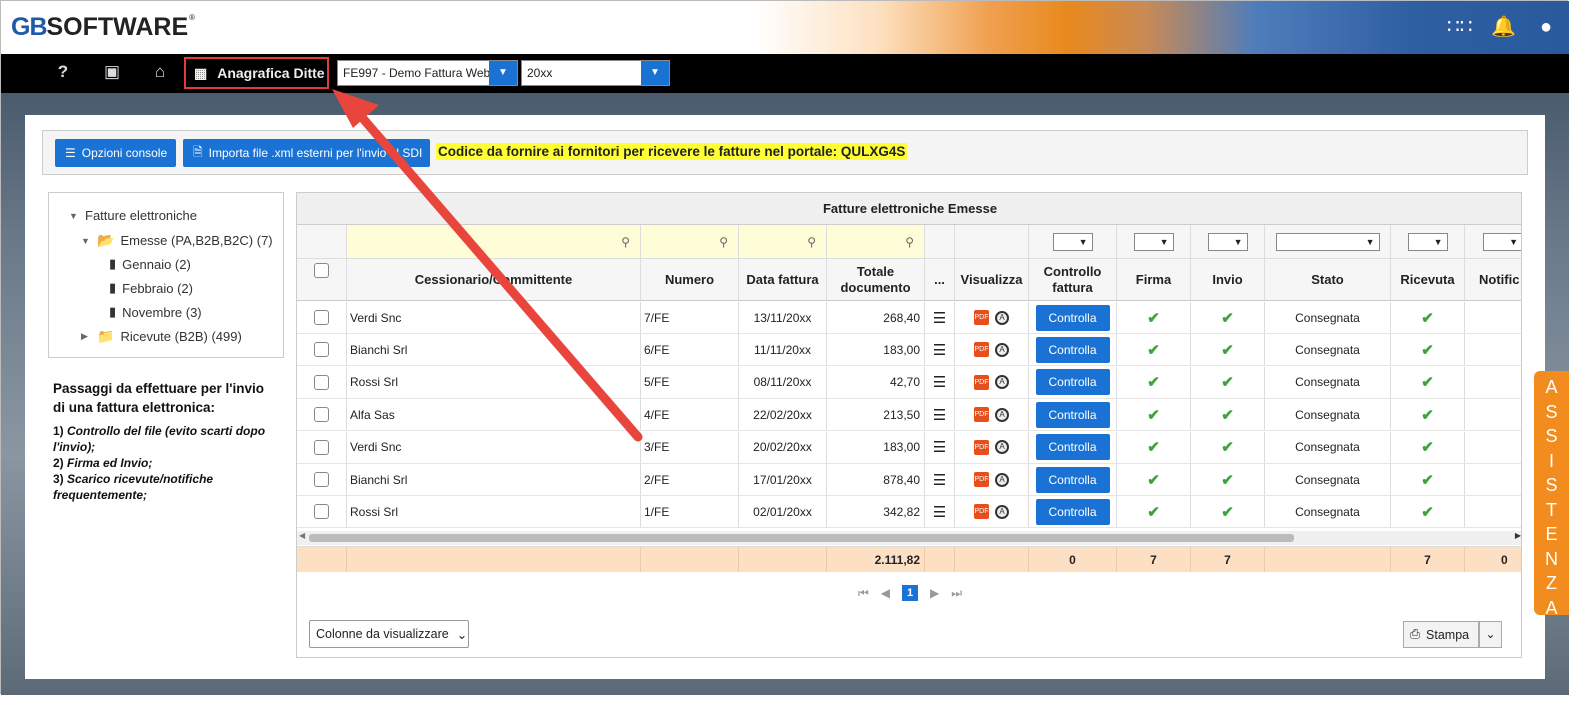  What do you see at coordinates (321, 270) in the screenshot?
I see `select-all-checkbox` at bounding box center [321, 270].